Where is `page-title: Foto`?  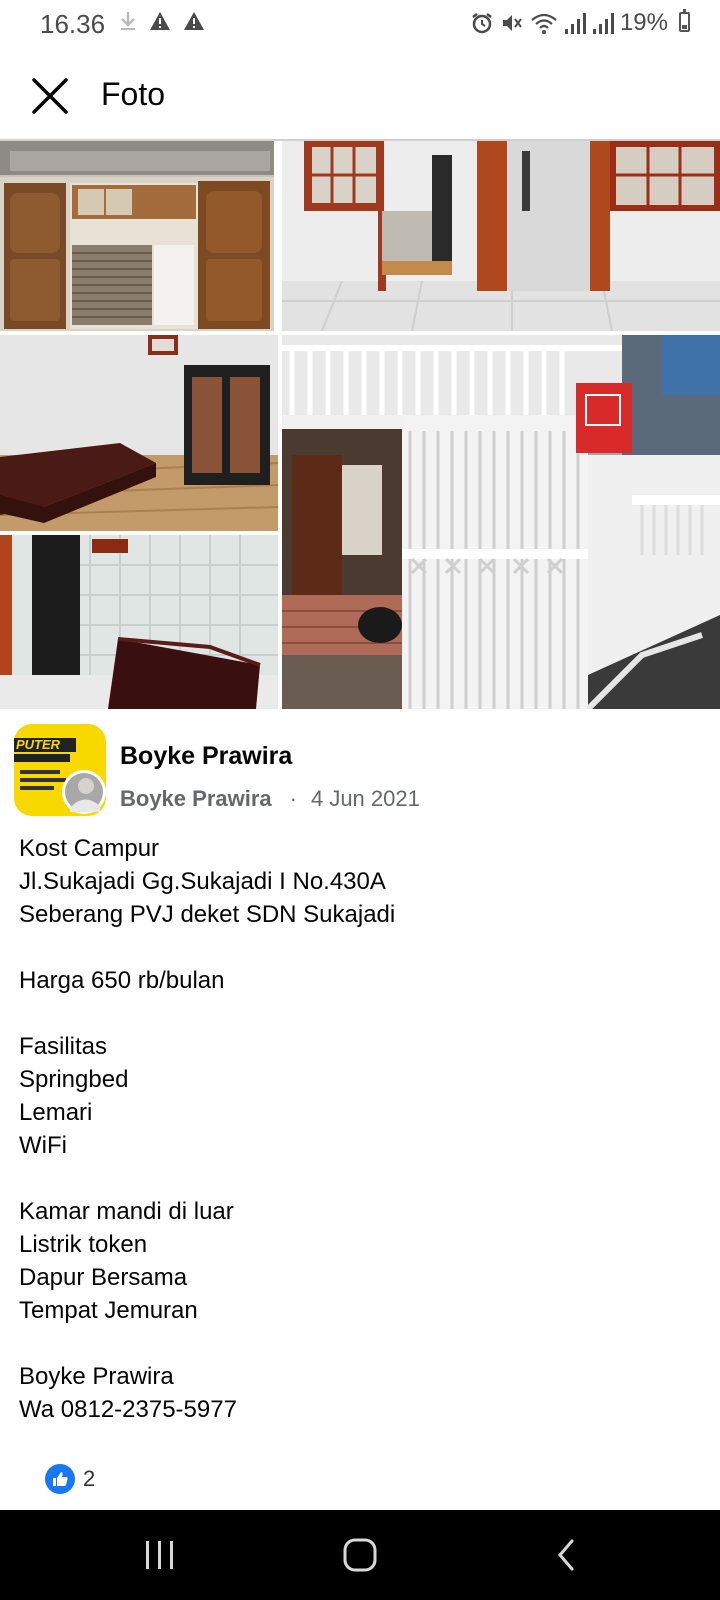 page-title: Foto is located at coordinates (133, 94).